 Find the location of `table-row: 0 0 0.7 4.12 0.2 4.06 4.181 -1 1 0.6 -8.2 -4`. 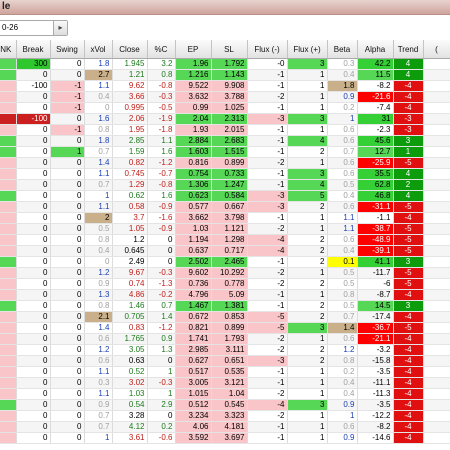

table-row: 0 0 0.7 4.12 0.2 4.06 4.181 -1 1 0.6 -8.2 -4 is located at coordinates (225, 427).